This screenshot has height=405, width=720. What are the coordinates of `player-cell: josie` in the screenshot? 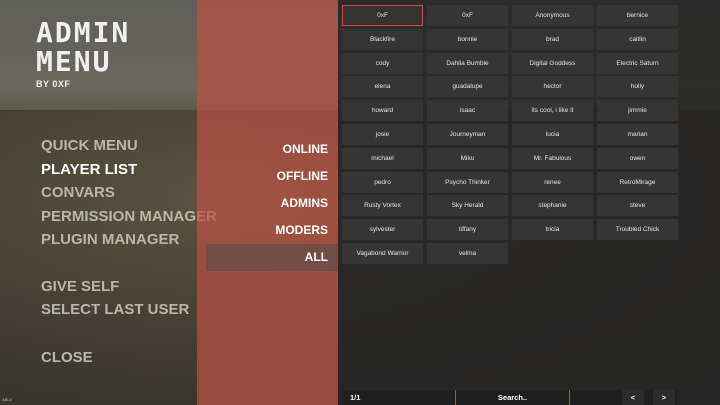 It's located at (382, 134).